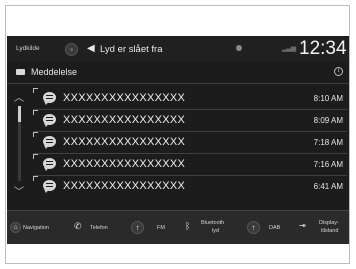 The height and width of the screenshot is (269, 356). What do you see at coordinates (137, 227) in the screenshot?
I see `fm-round-icon: ↑` at bounding box center [137, 227].